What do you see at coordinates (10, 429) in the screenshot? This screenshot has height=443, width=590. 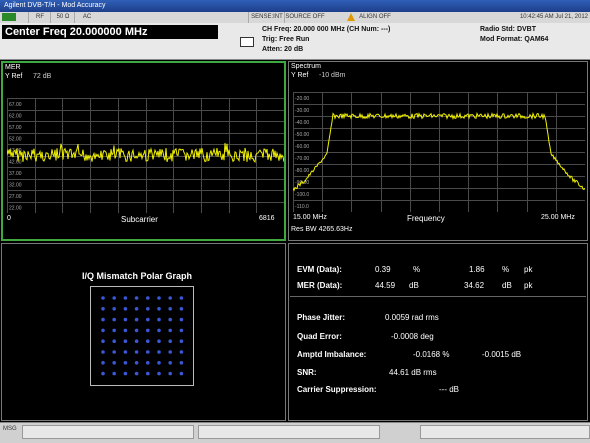 I see `msg-label: MSG` at bounding box center [10, 429].